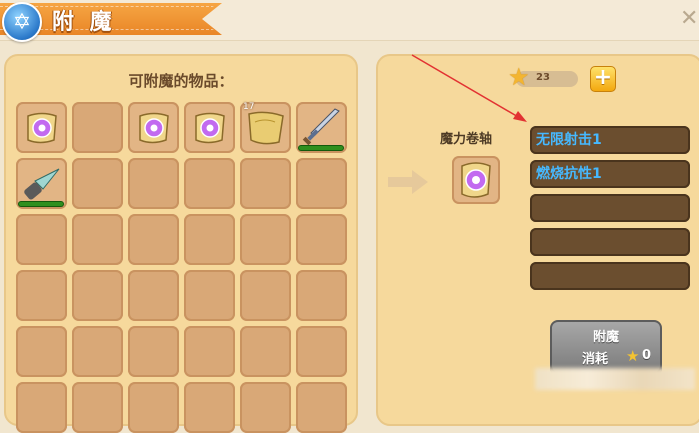 Image resolution: width=699 pixels, height=433 pixels. What do you see at coordinates (265, 127) in the screenshot?
I see `item-slot: 17` at bounding box center [265, 127].